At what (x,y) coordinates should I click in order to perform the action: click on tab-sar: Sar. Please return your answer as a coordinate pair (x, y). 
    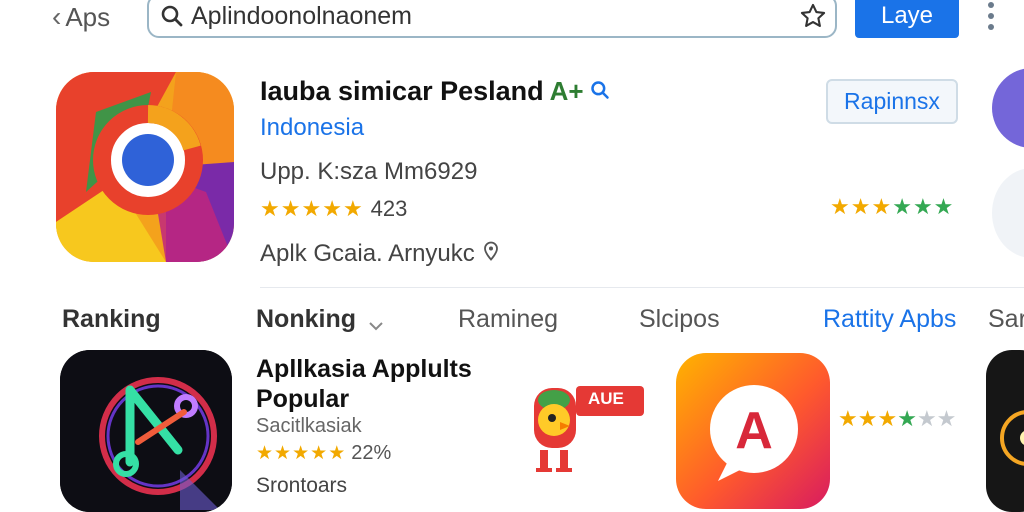
    Looking at the image, I should click on (1006, 319).